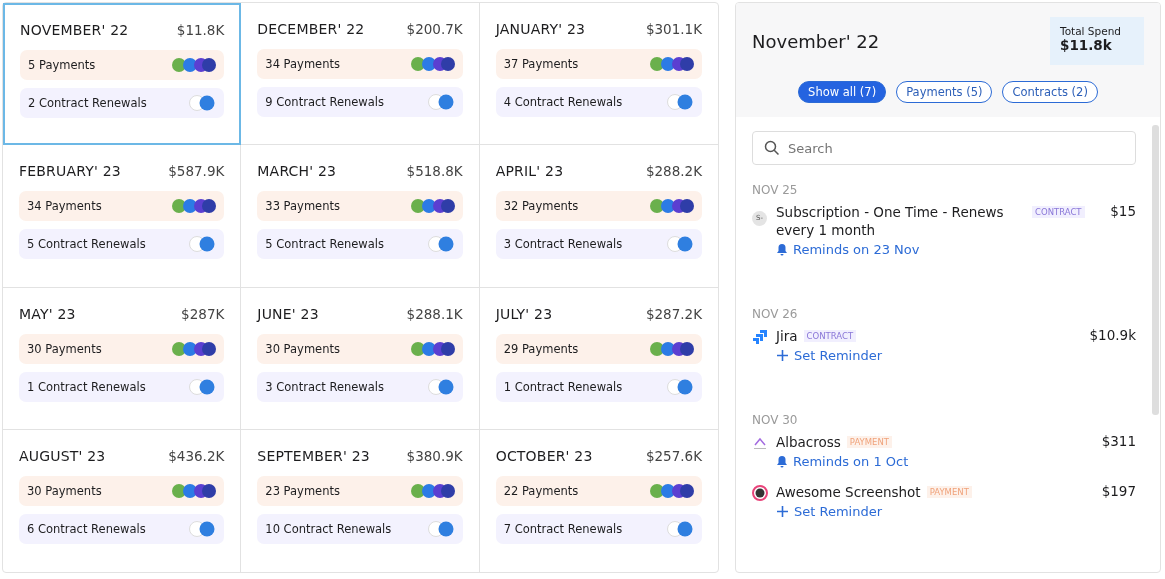 This screenshot has height=579, width=1165. I want to click on month-title: SEPTEMBER' 23, so click(313, 455).